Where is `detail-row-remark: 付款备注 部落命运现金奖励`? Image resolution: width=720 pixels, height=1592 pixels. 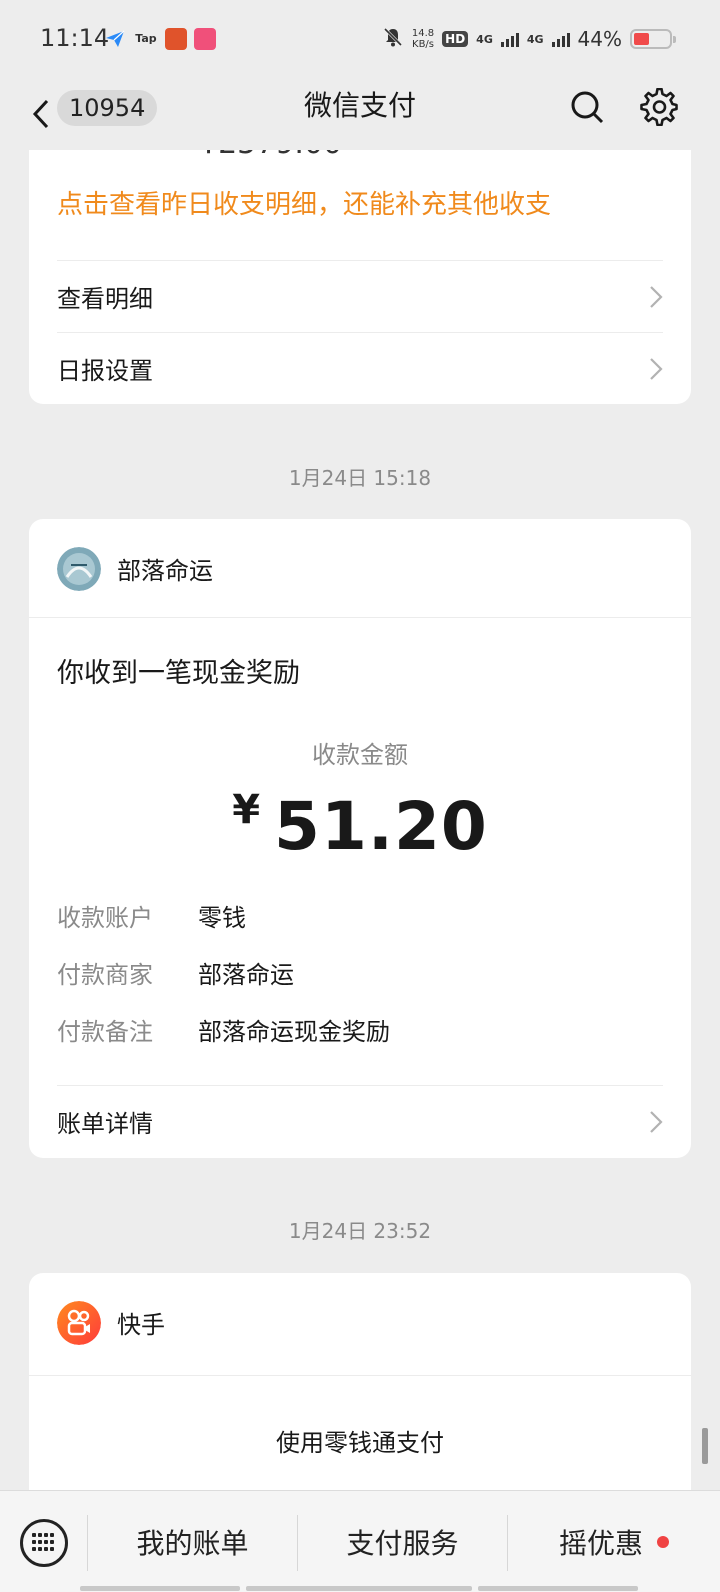 detail-row-remark: 付款备注 部落命运现金奖励 is located at coordinates (223, 1029).